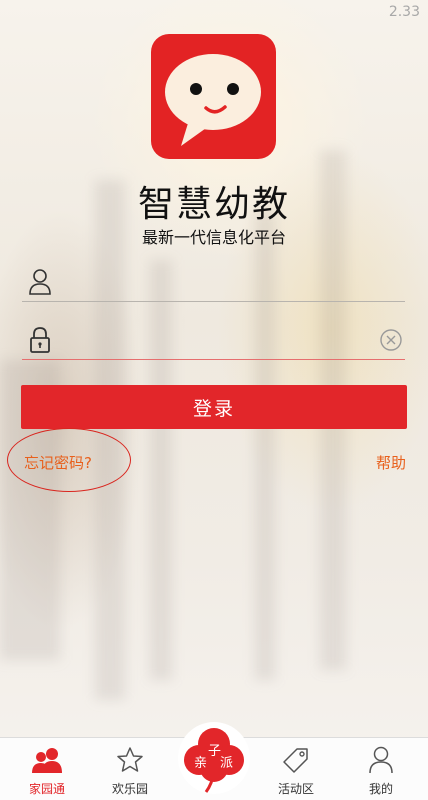 This screenshot has height=800, width=428. I want to click on tab-mine: 我的, so click(381, 769).